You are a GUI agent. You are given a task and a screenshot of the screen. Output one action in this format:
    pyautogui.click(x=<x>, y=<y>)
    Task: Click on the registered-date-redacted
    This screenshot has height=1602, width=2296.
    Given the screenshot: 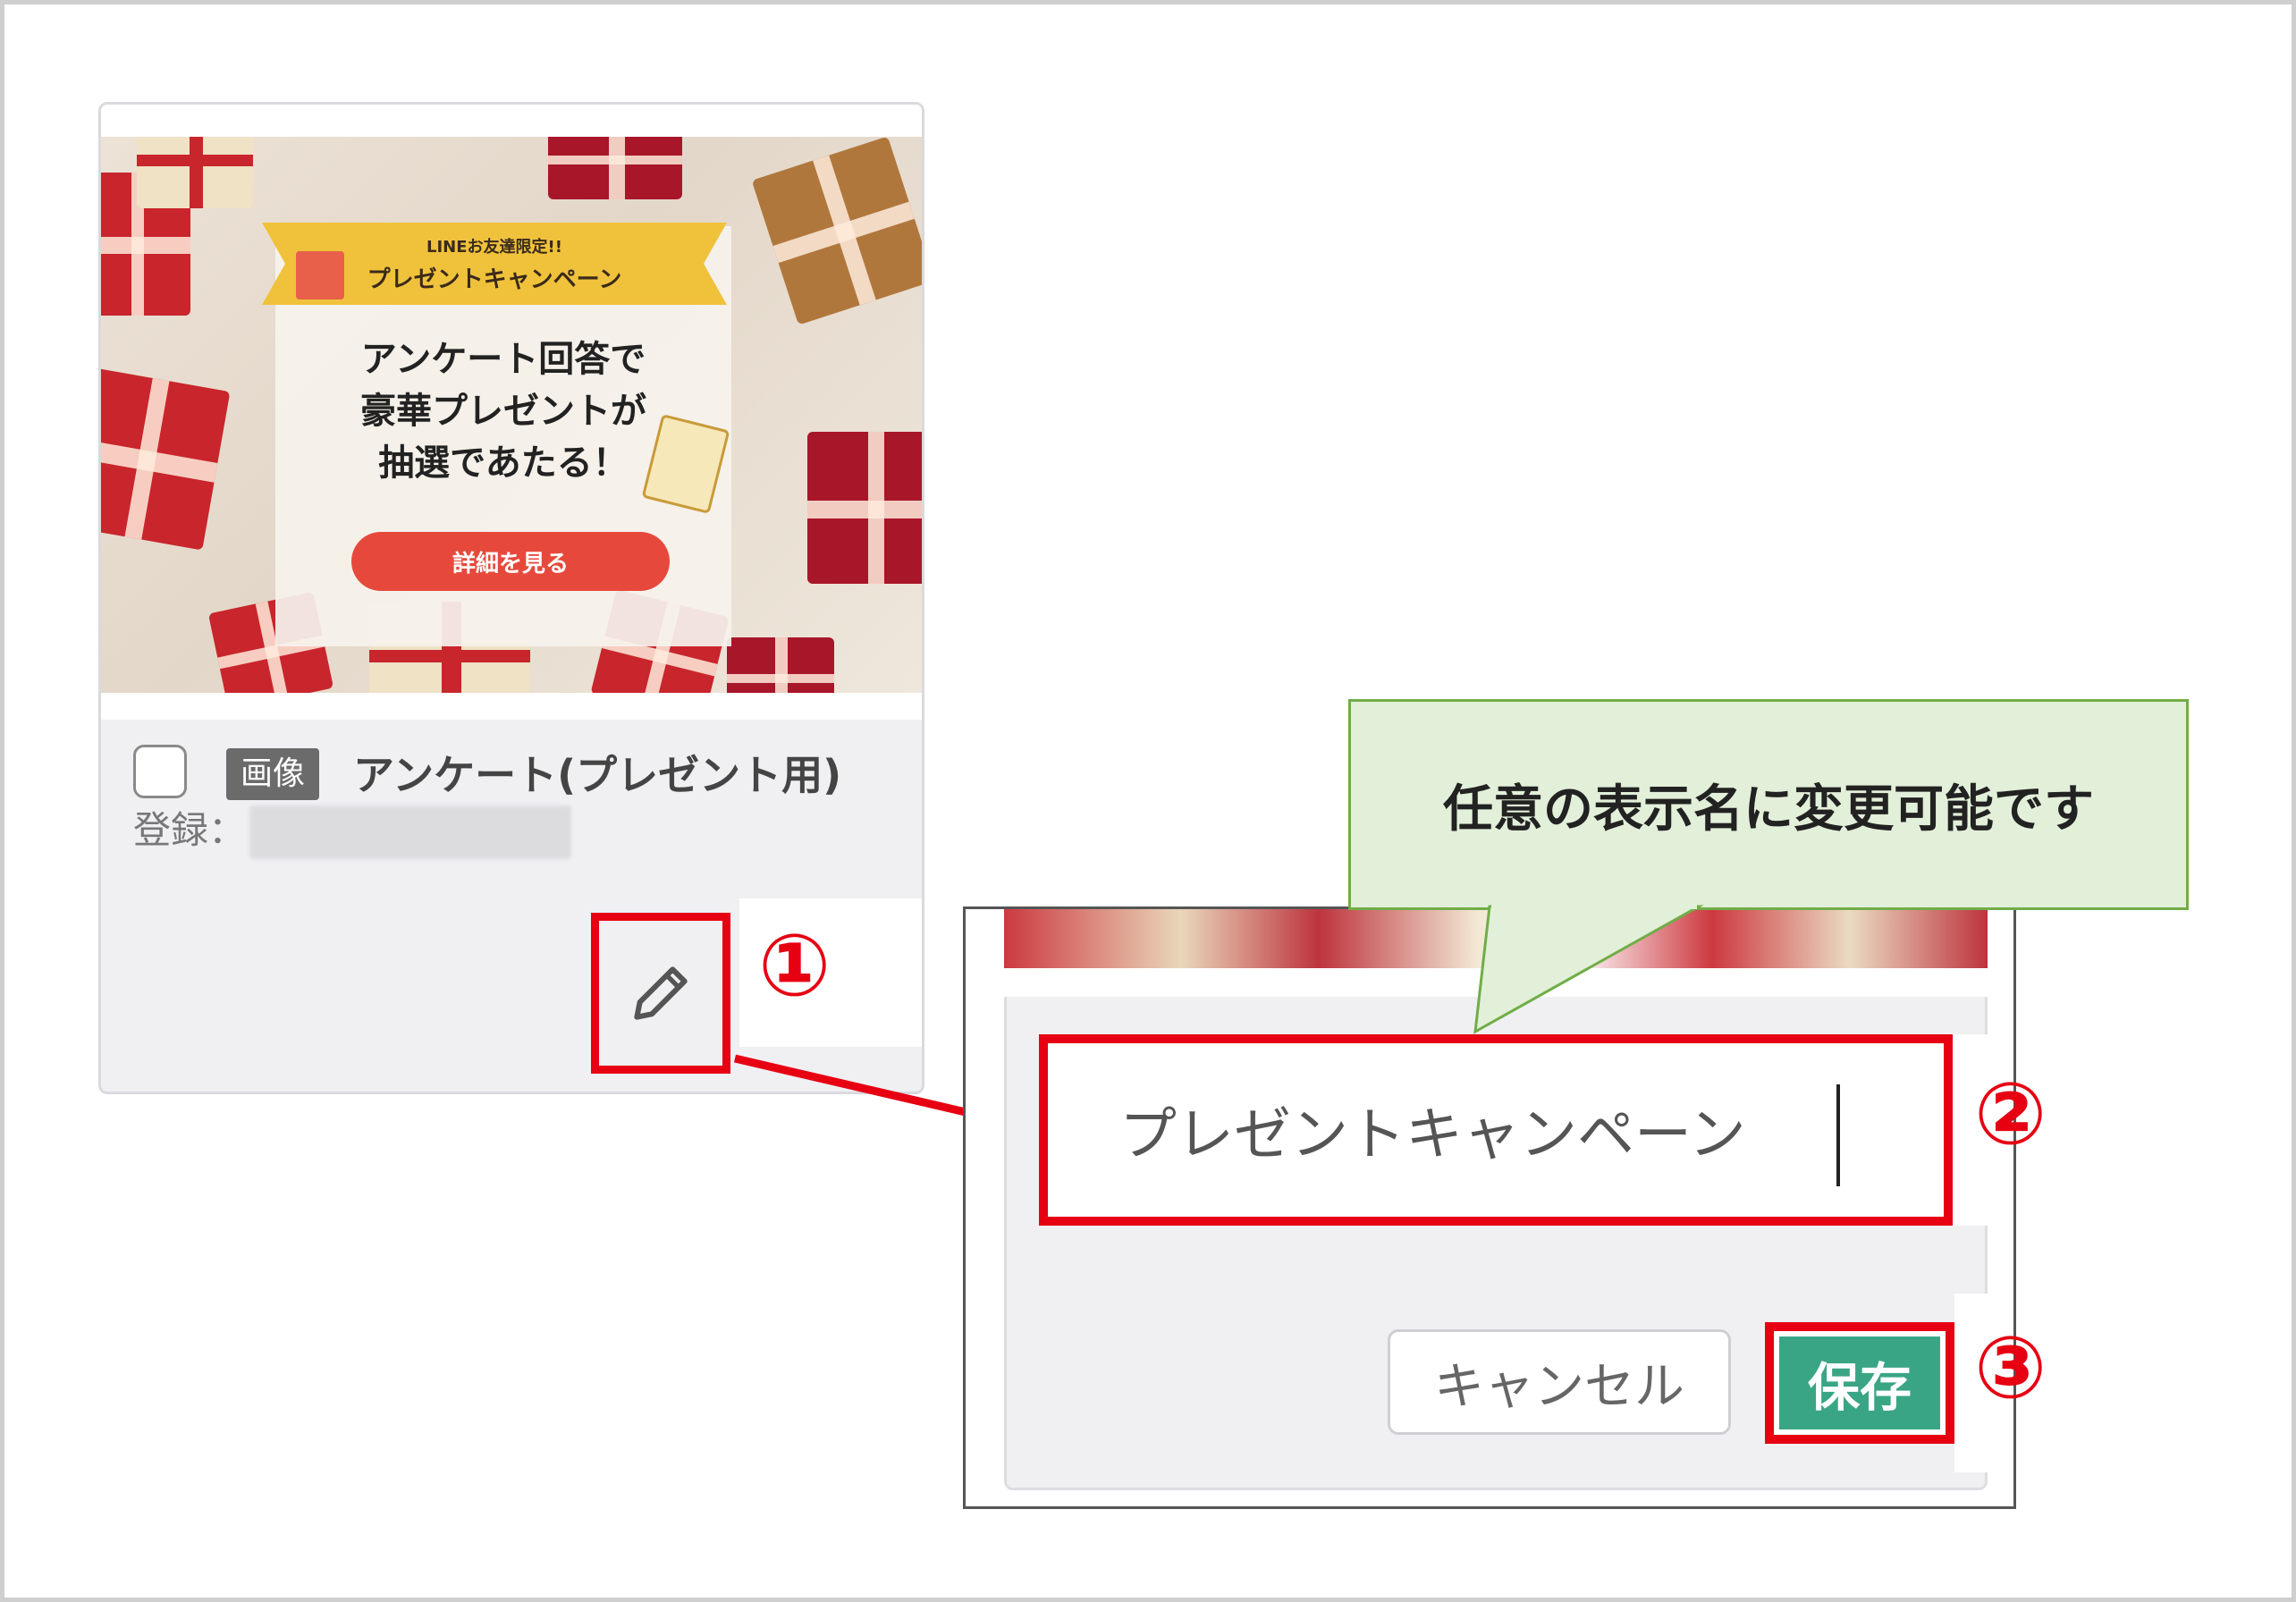 What is the action you would take?
    pyautogui.click(x=410, y=832)
    